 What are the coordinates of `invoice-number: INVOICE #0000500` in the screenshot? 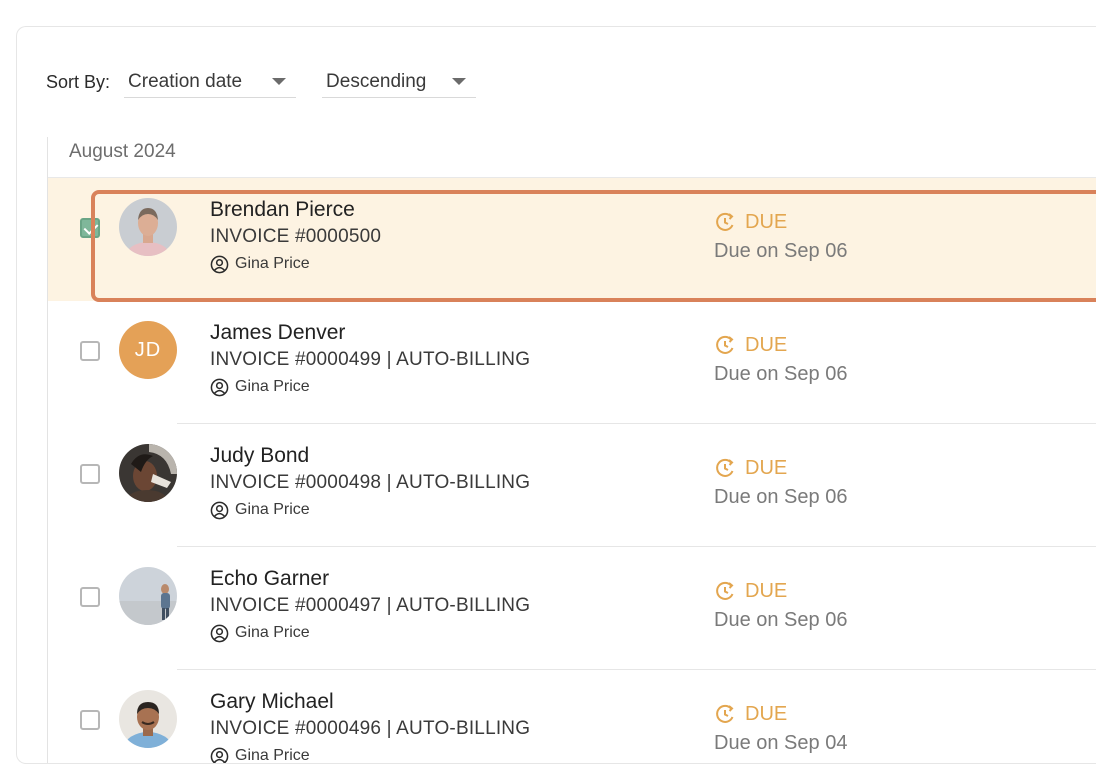 It's located at (296, 236).